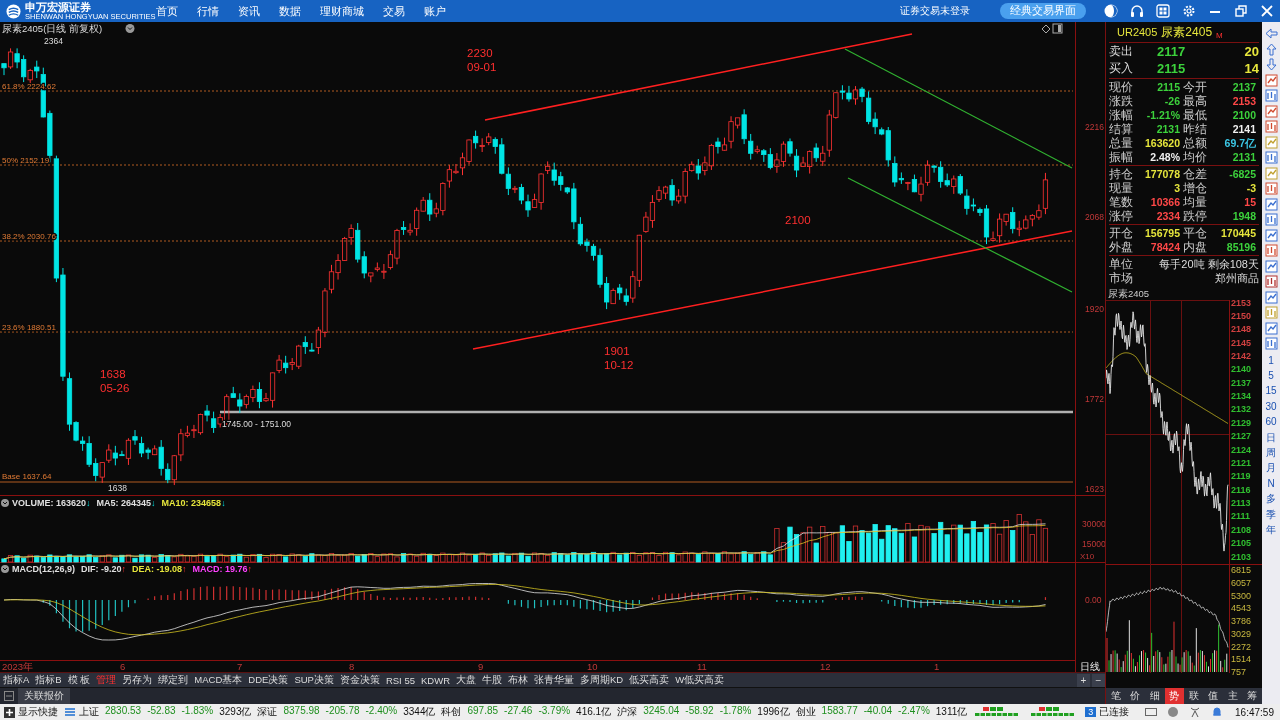  I want to click on panel-tab: 主, so click(1233, 696).